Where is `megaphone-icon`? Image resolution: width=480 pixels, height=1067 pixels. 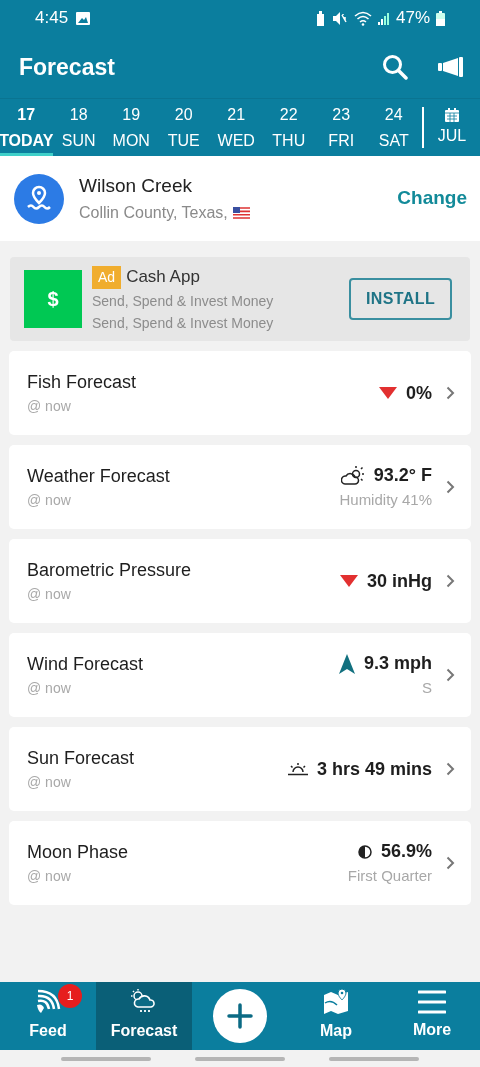 megaphone-icon is located at coordinates (451, 67).